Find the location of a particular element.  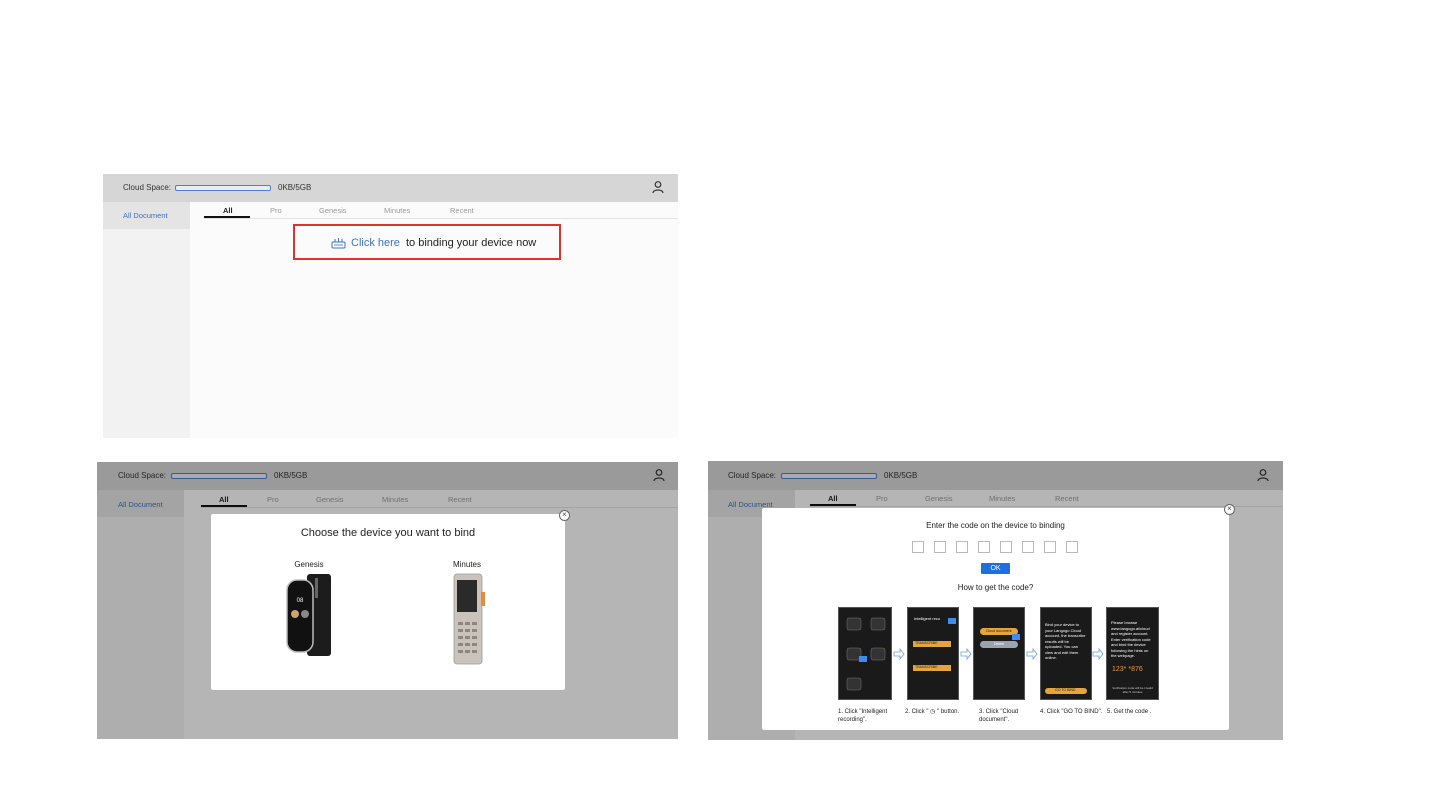

tab-minutes: Minutes is located at coordinates (397, 210).